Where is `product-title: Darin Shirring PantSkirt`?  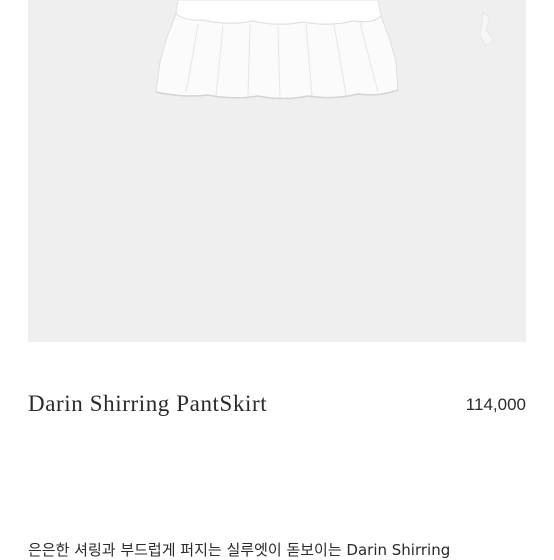
product-title: Darin Shirring PantSkirt is located at coordinates (148, 403).